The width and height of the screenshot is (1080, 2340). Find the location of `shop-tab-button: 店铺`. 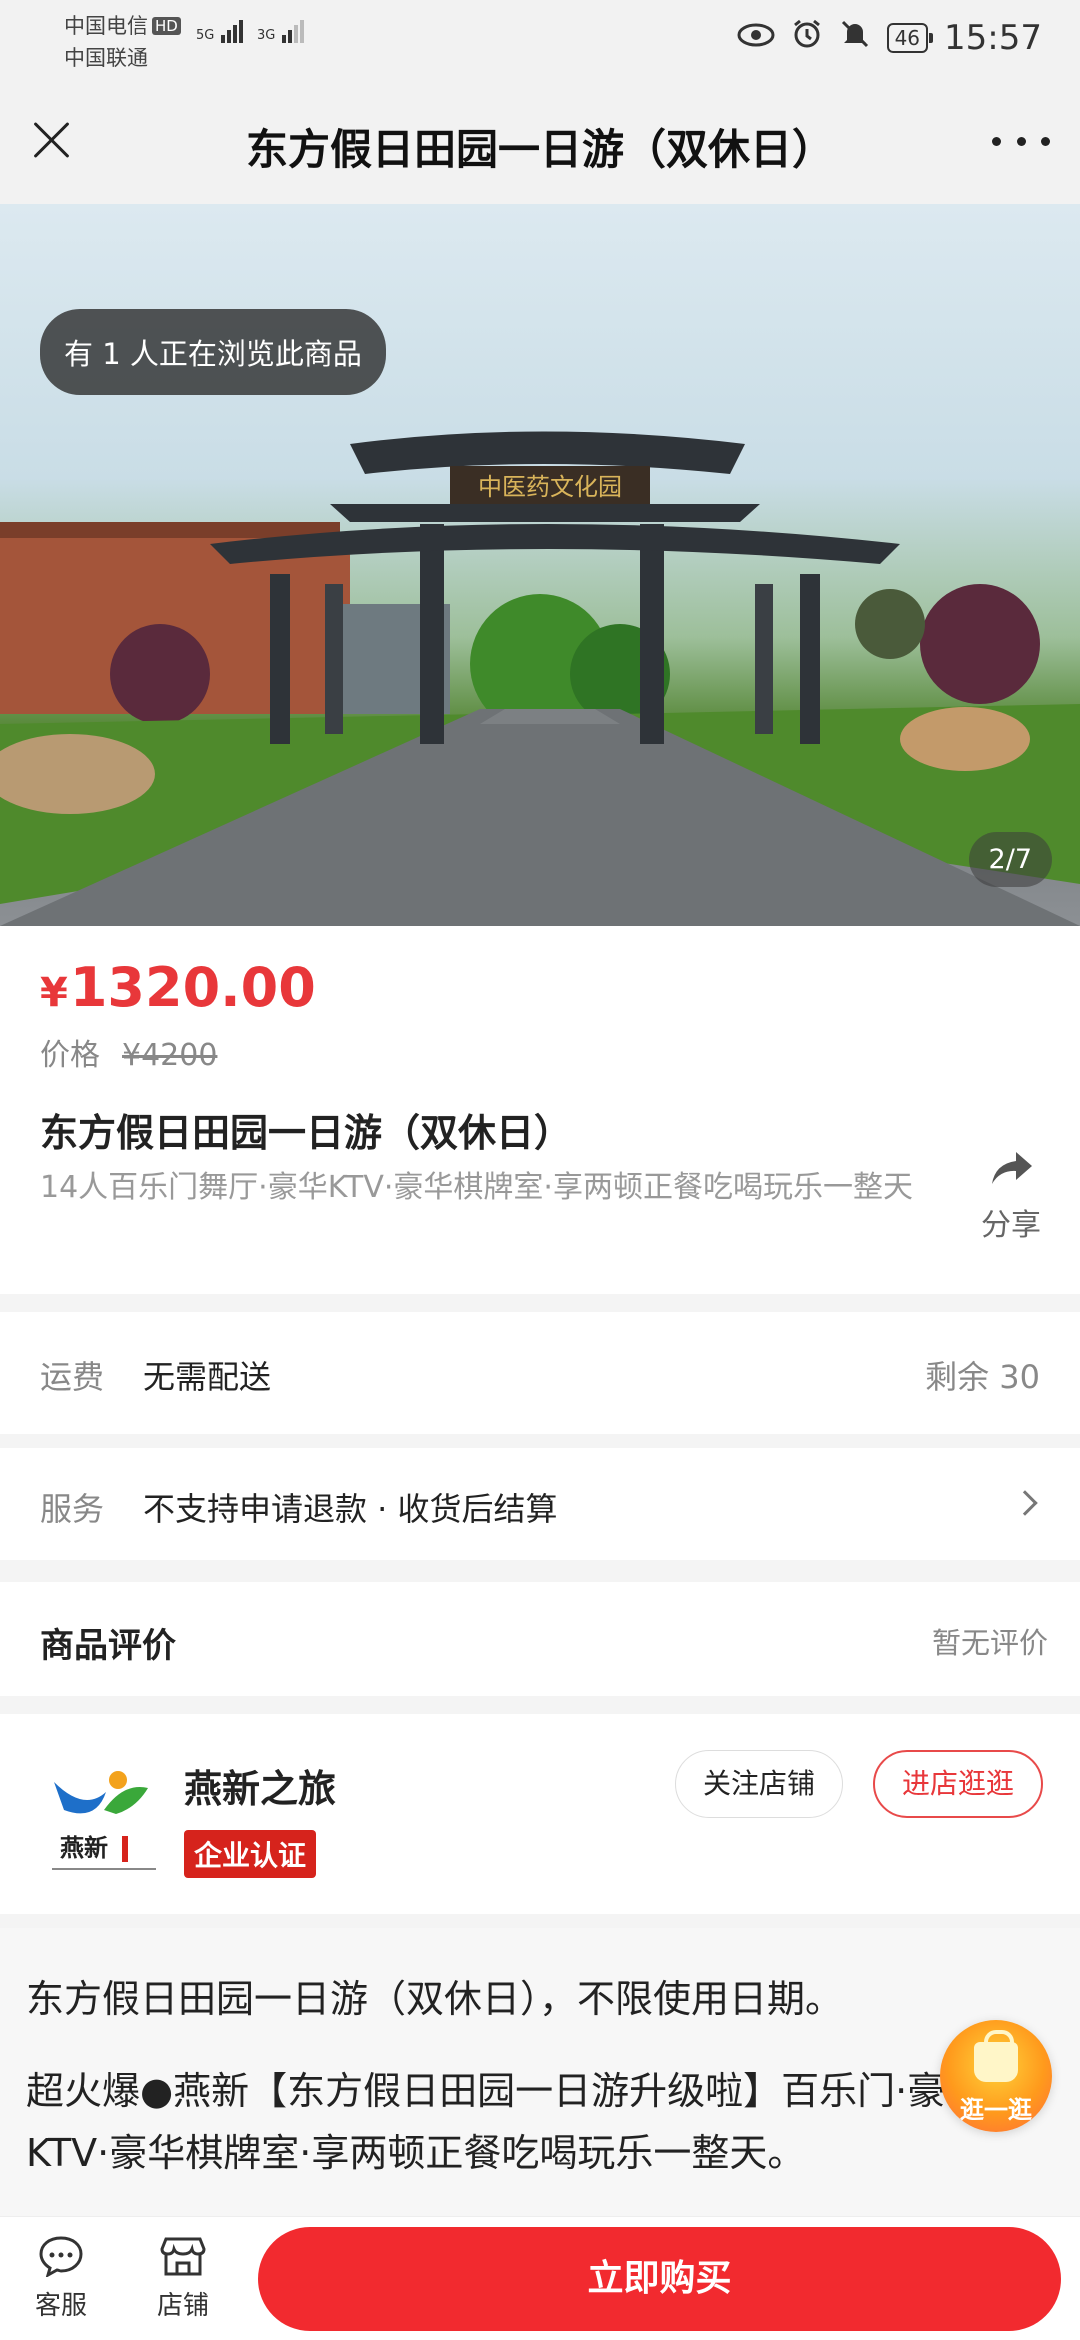

shop-tab-button: 店铺 is located at coordinates (183, 2278).